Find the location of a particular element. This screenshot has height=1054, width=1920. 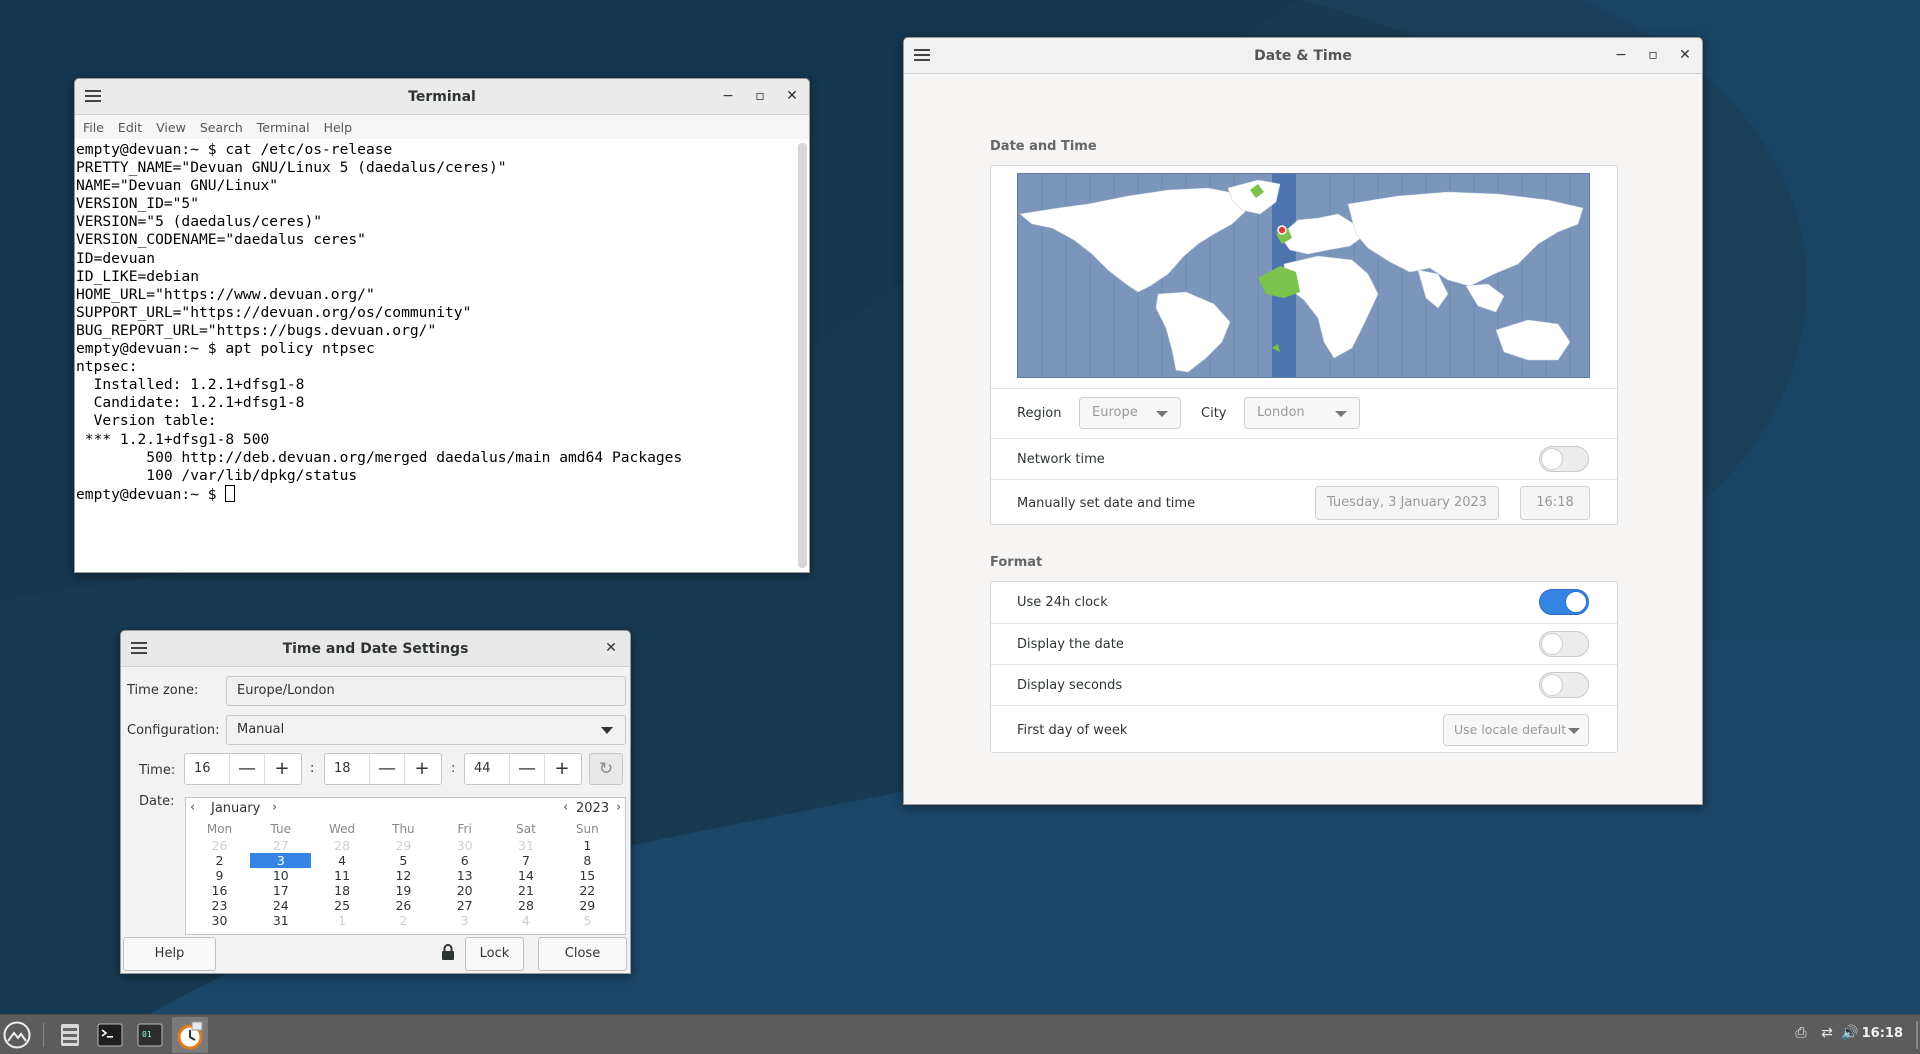

calendar-day: 12 is located at coordinates (403, 875).